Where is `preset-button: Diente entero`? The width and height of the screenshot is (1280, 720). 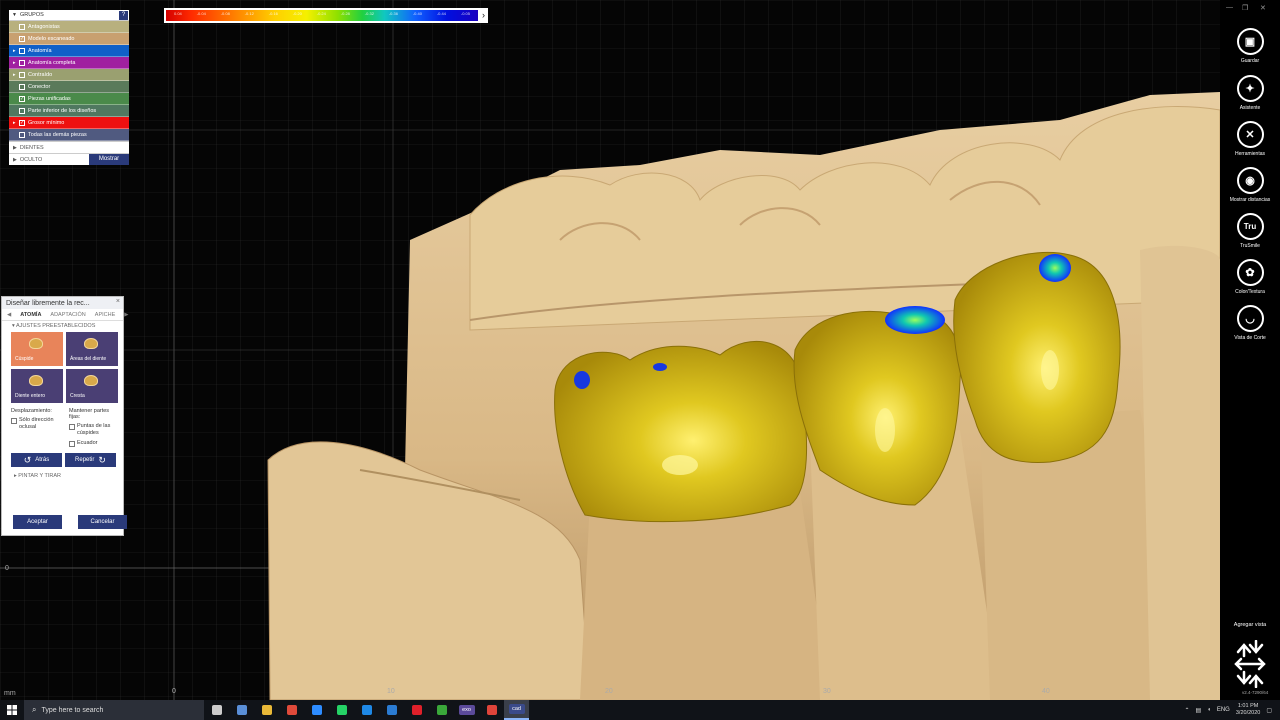
preset-button: Diente entero is located at coordinates (37, 386).